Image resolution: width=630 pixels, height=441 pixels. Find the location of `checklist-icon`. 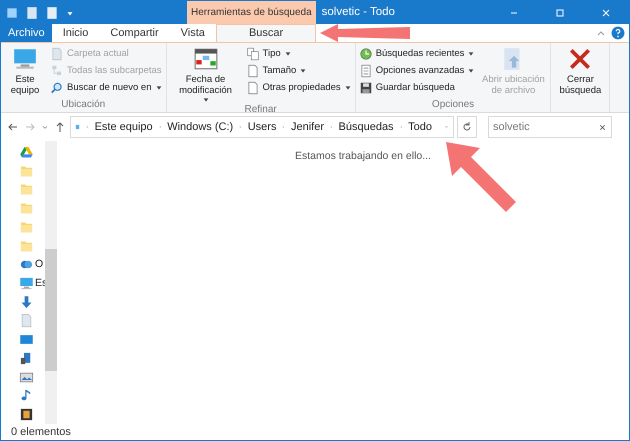

checklist-icon is located at coordinates (365, 71).